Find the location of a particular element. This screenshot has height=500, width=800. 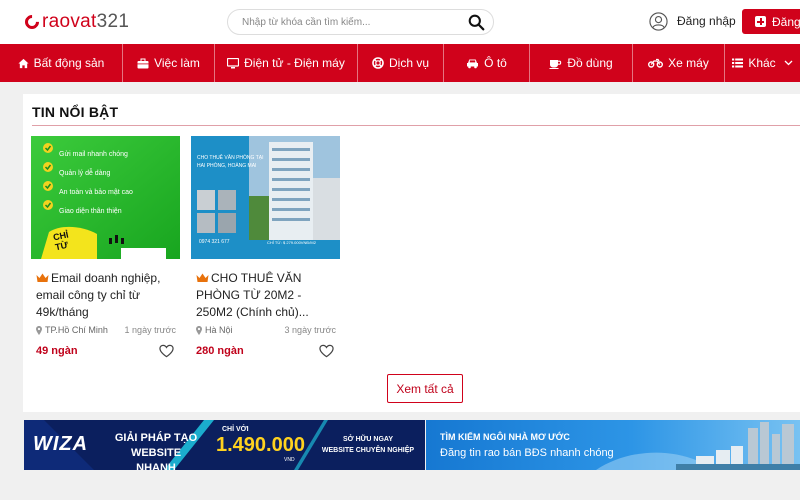

site-logo: raovat321 is located at coordinates (76, 22).